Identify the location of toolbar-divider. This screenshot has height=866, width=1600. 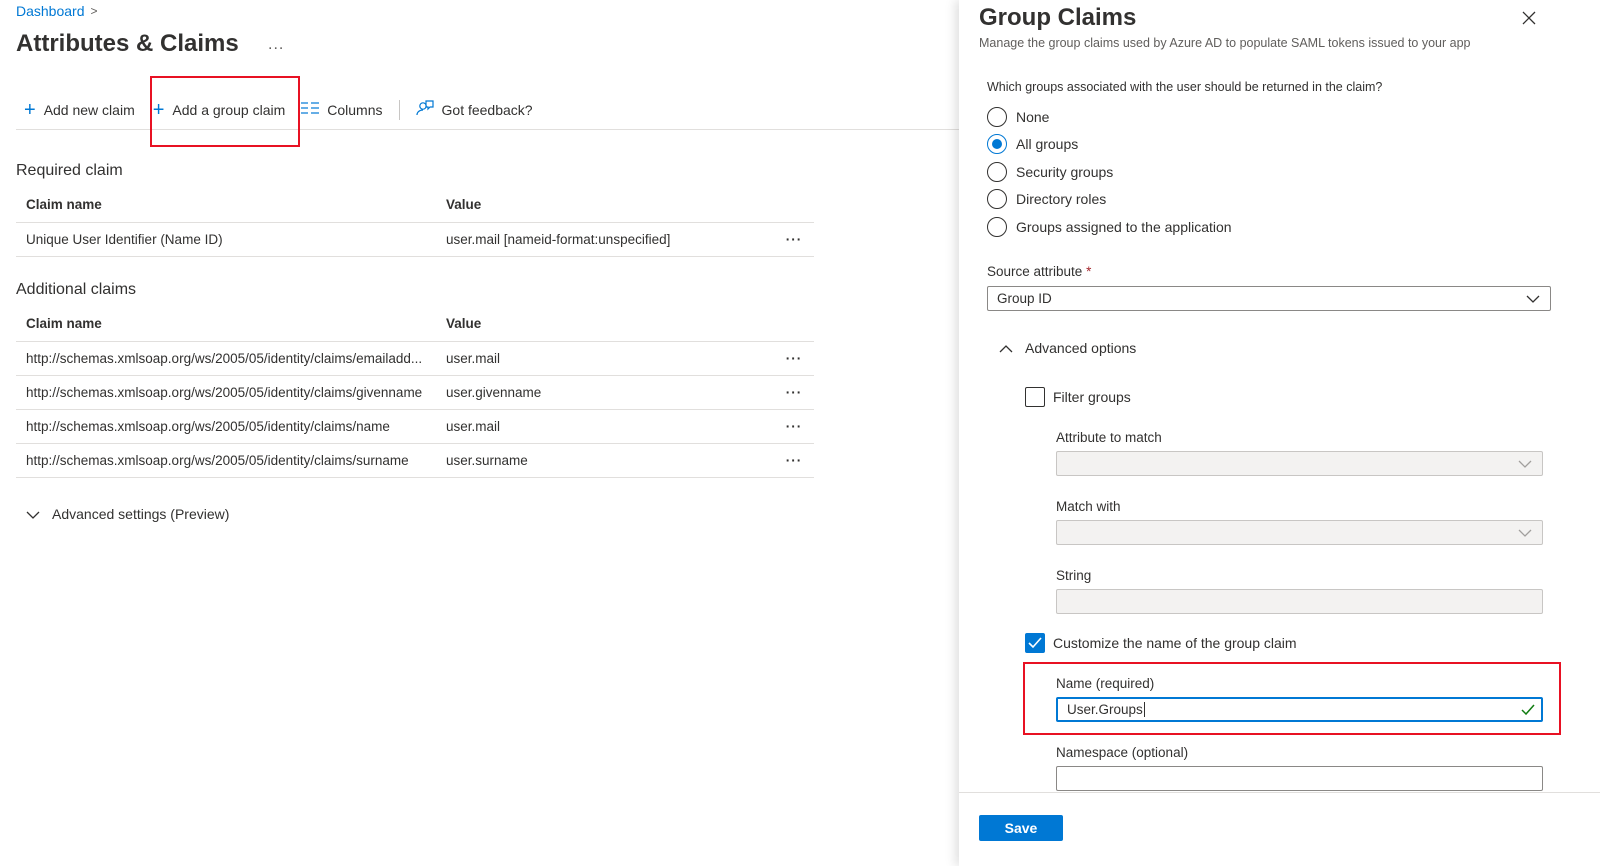
(399, 109).